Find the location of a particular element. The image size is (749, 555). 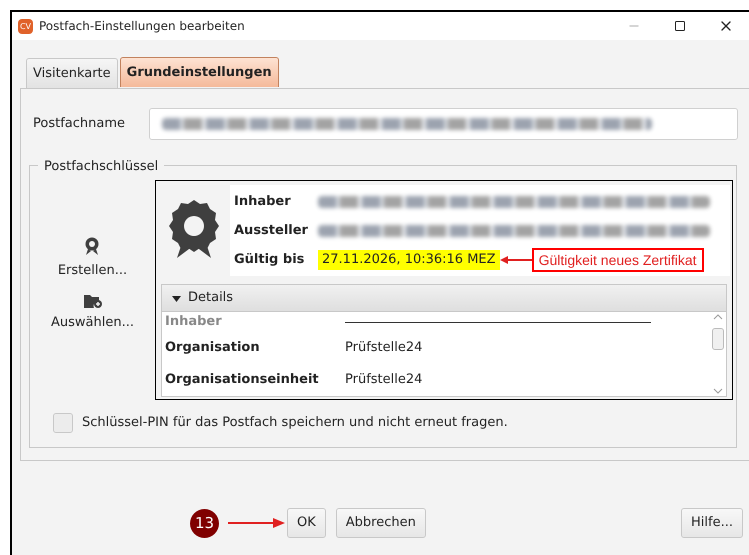

maximize-icon is located at coordinates (680, 26).